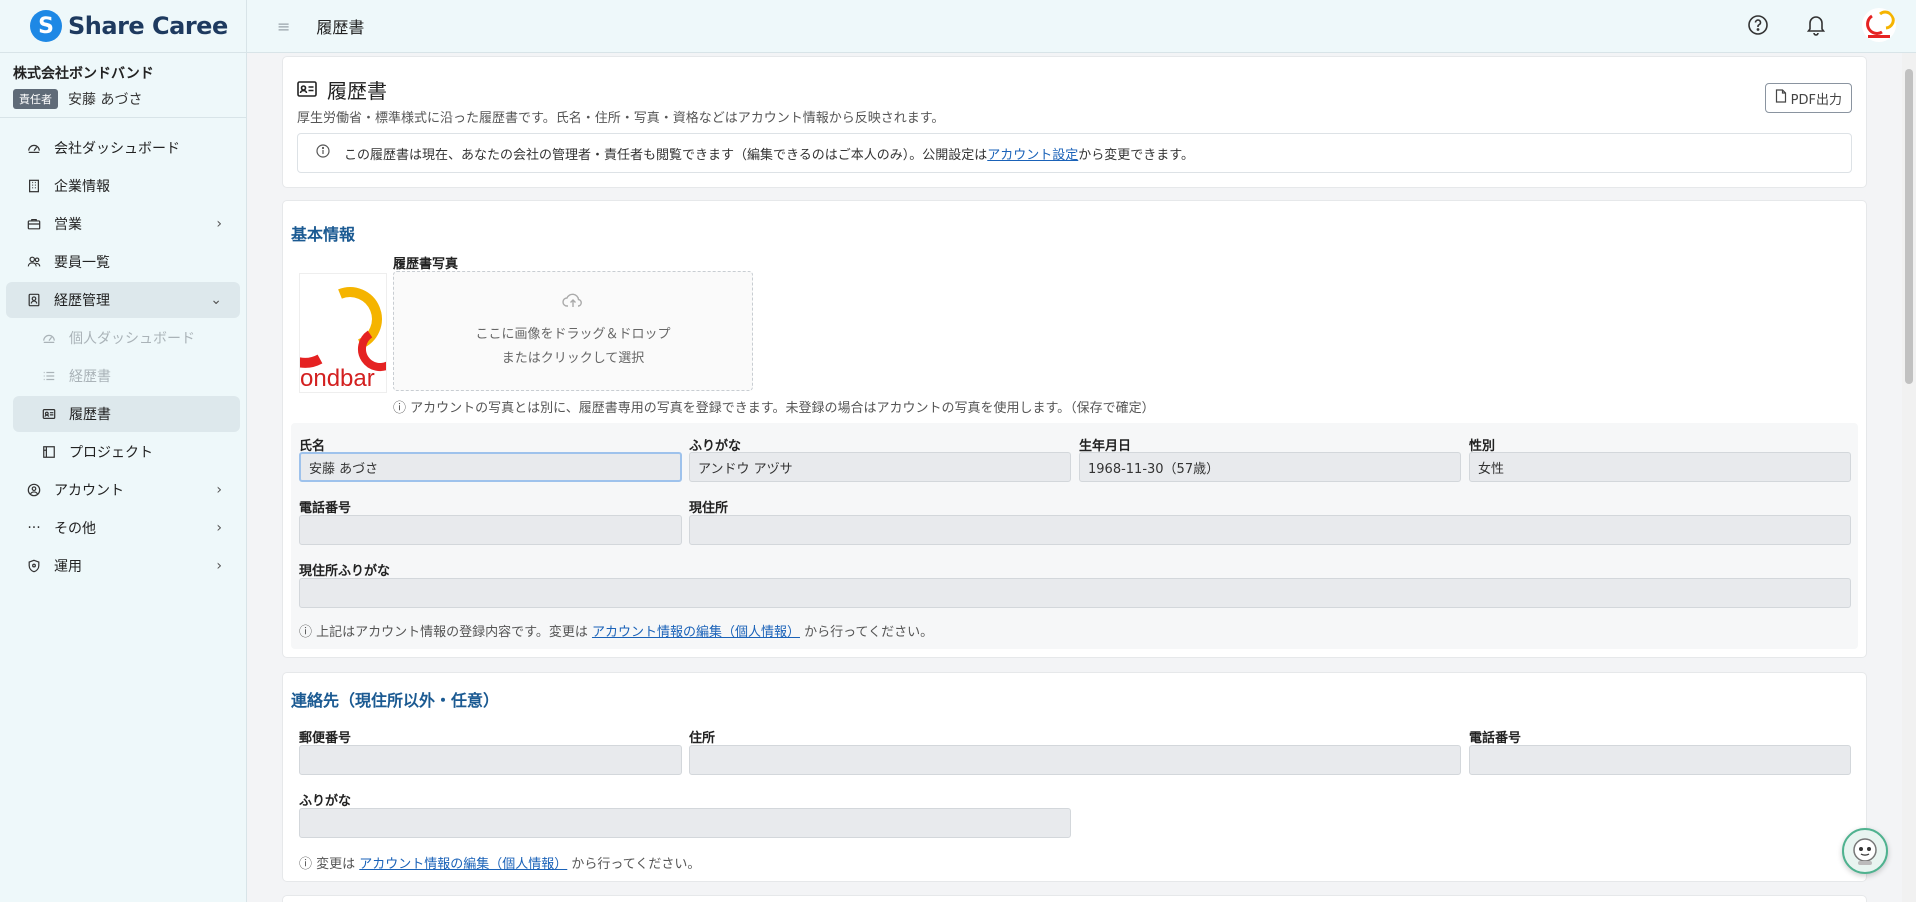 This screenshot has height=902, width=1916. I want to click on help-icon, so click(1758, 25).